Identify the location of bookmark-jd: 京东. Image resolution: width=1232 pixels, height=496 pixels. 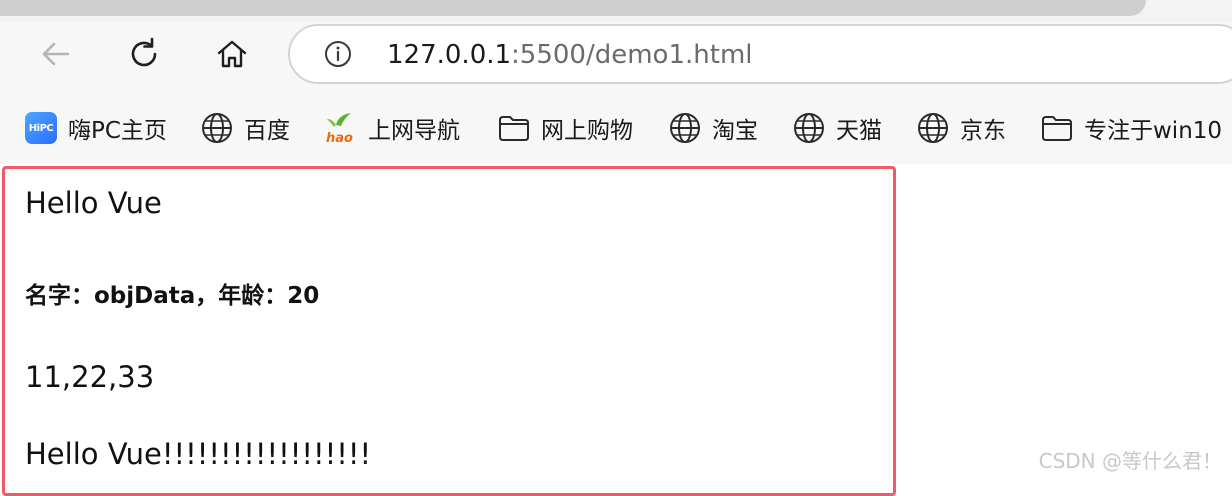
(961, 128).